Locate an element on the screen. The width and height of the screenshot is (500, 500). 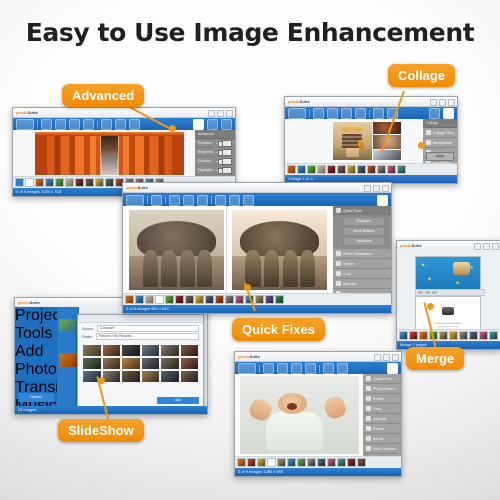
slide-thumb is located at coordinates (68, 360).